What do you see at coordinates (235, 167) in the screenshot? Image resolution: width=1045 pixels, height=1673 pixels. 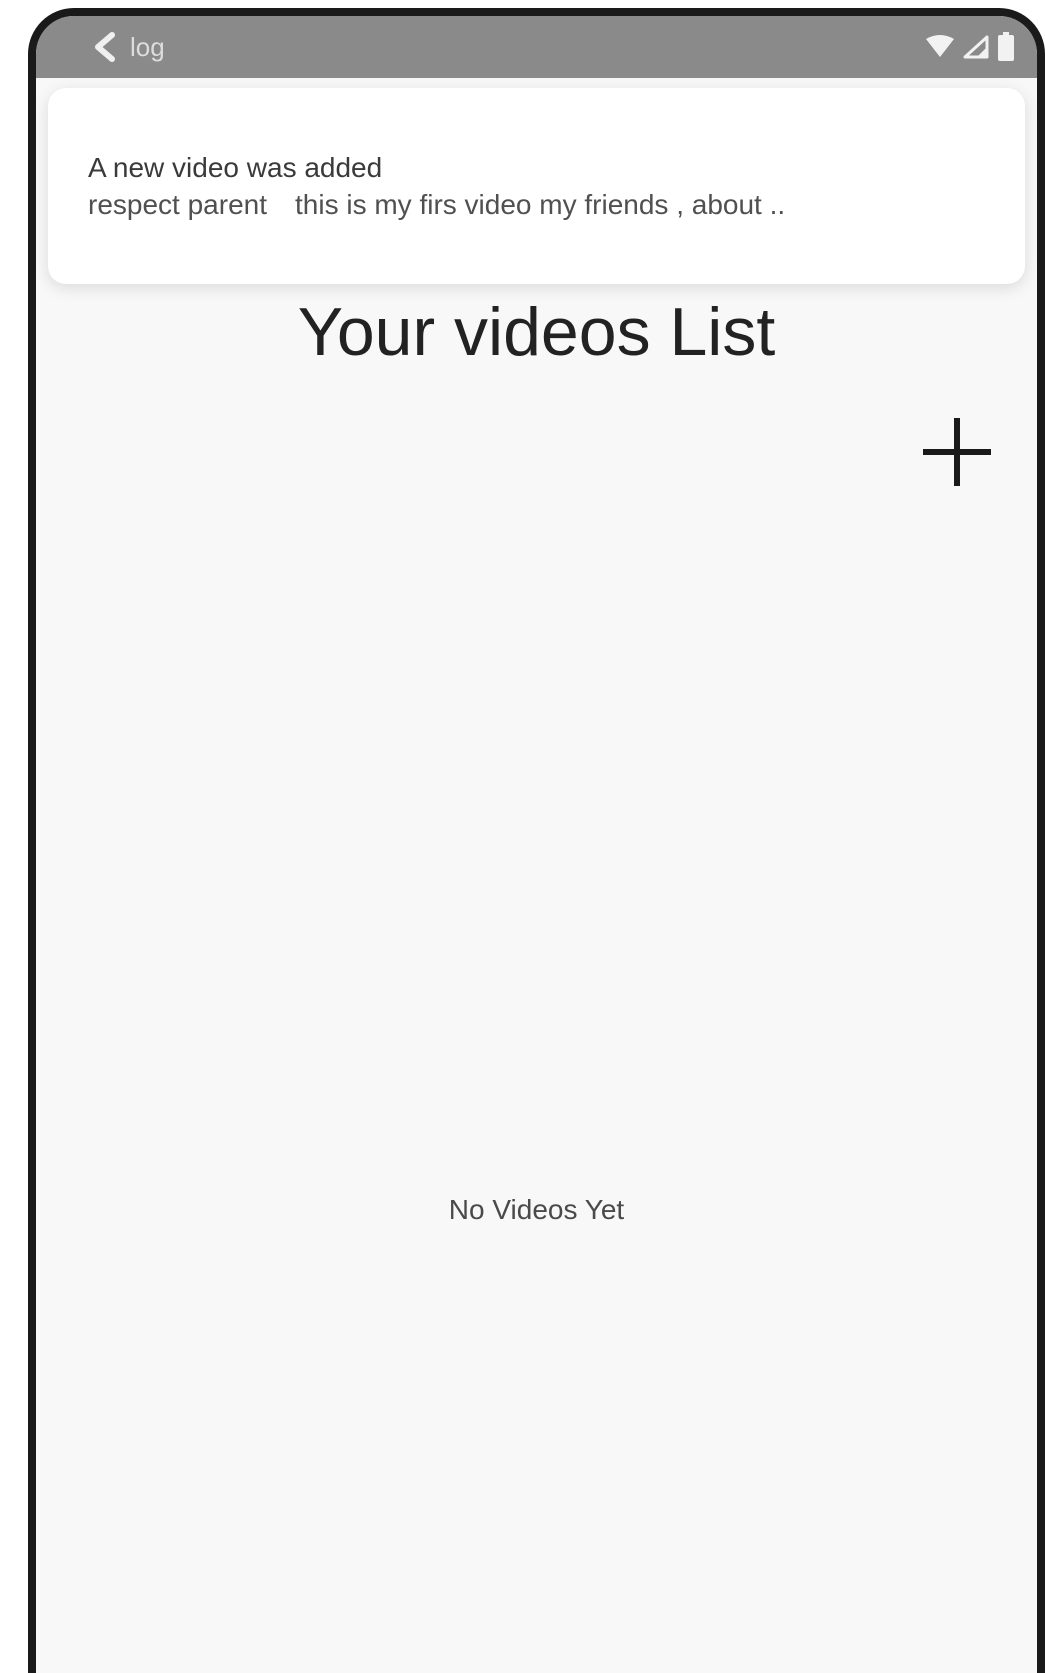 I see `notification-title: A new video was added` at bounding box center [235, 167].